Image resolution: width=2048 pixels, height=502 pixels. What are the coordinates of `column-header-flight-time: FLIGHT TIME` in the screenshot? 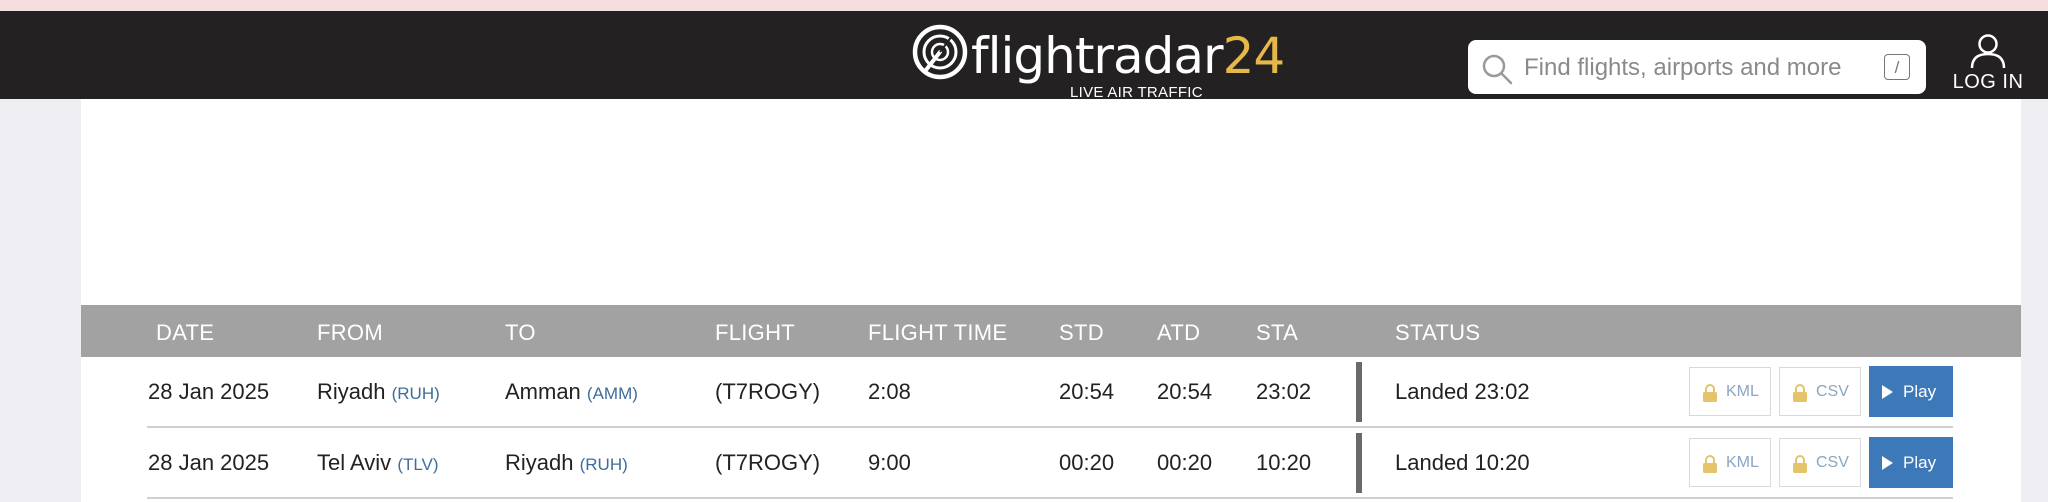 It's located at (938, 332).